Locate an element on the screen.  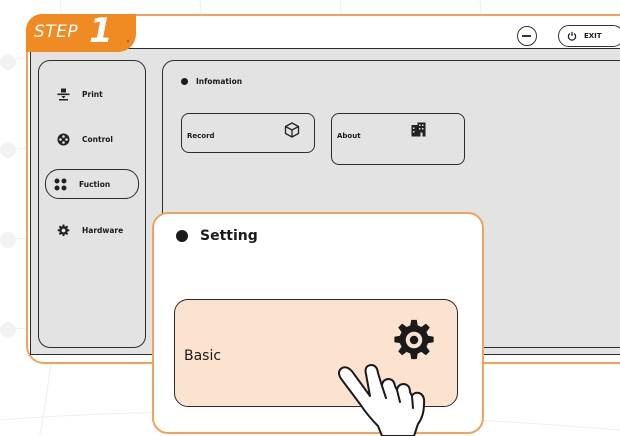
function-icon is located at coordinates (60, 184).